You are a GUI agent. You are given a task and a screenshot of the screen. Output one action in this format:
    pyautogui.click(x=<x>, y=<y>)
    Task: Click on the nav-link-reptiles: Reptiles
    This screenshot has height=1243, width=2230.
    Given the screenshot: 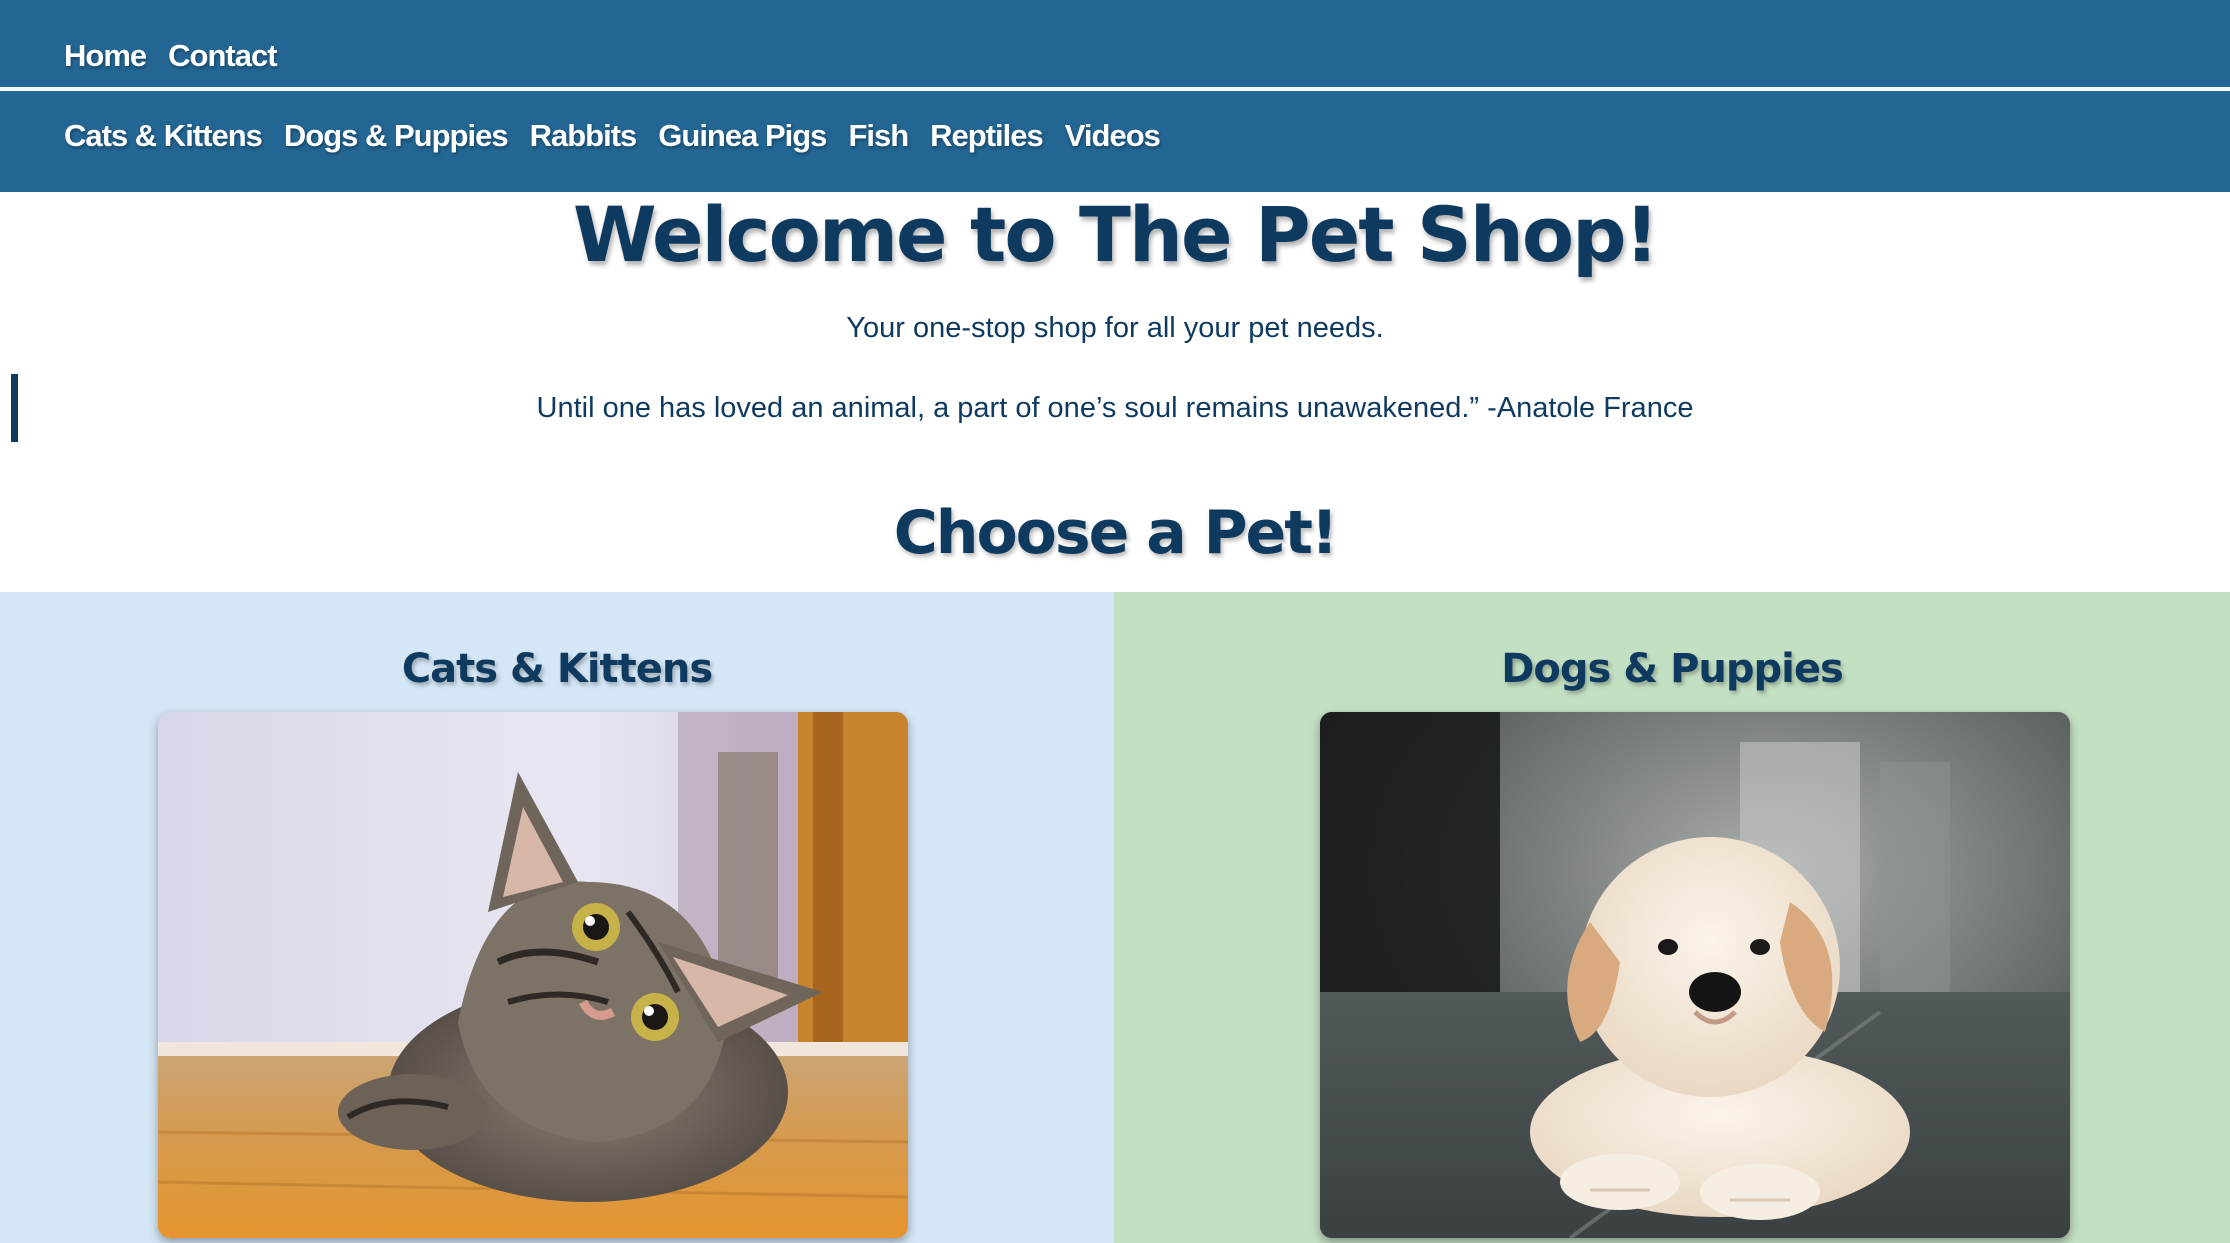 What is the action you would take?
    pyautogui.click(x=987, y=136)
    